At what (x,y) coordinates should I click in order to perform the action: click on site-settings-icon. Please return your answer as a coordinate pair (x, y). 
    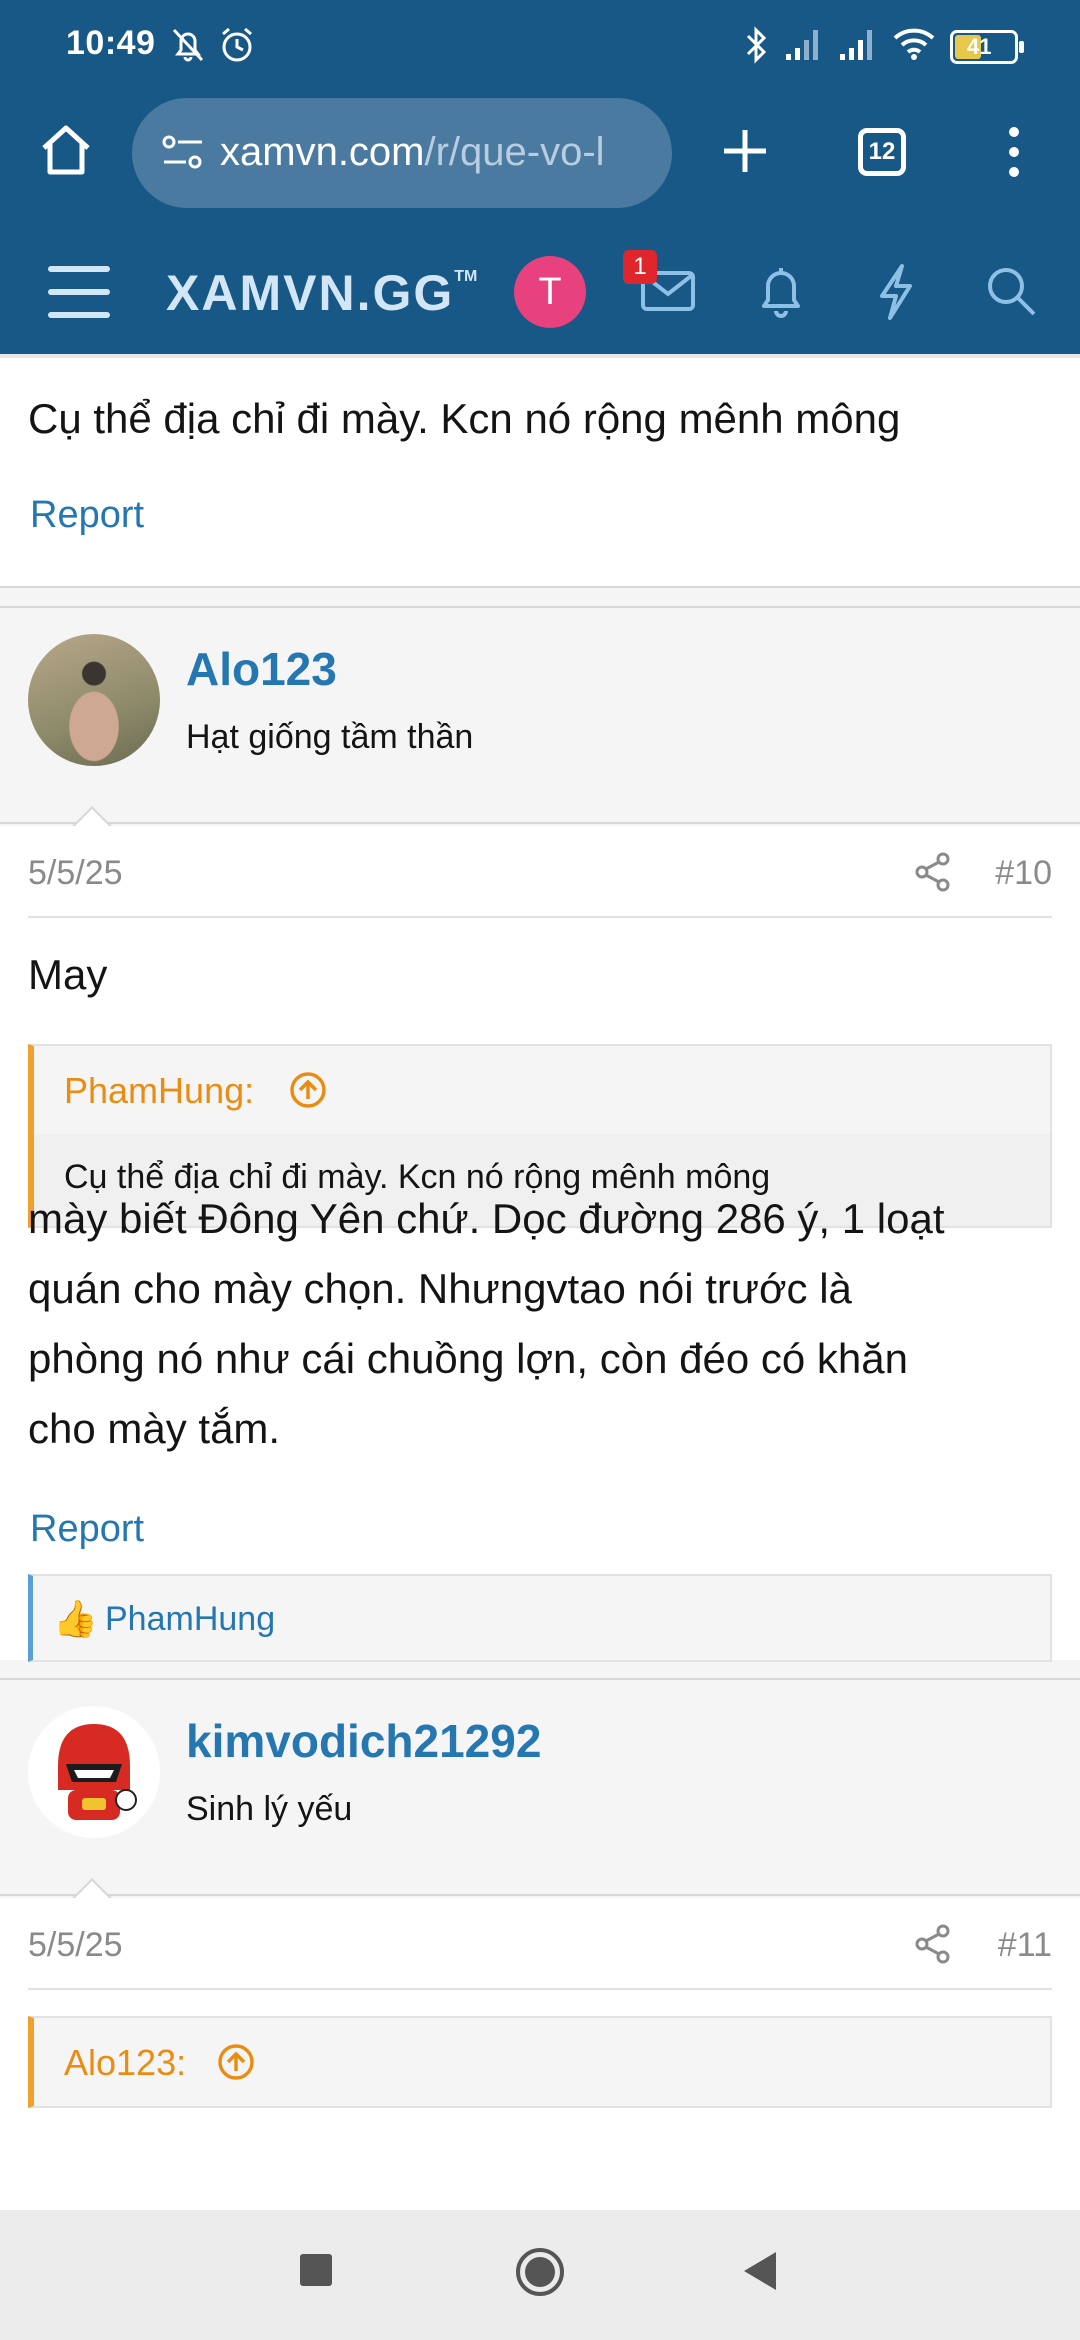
    Looking at the image, I should click on (183, 153).